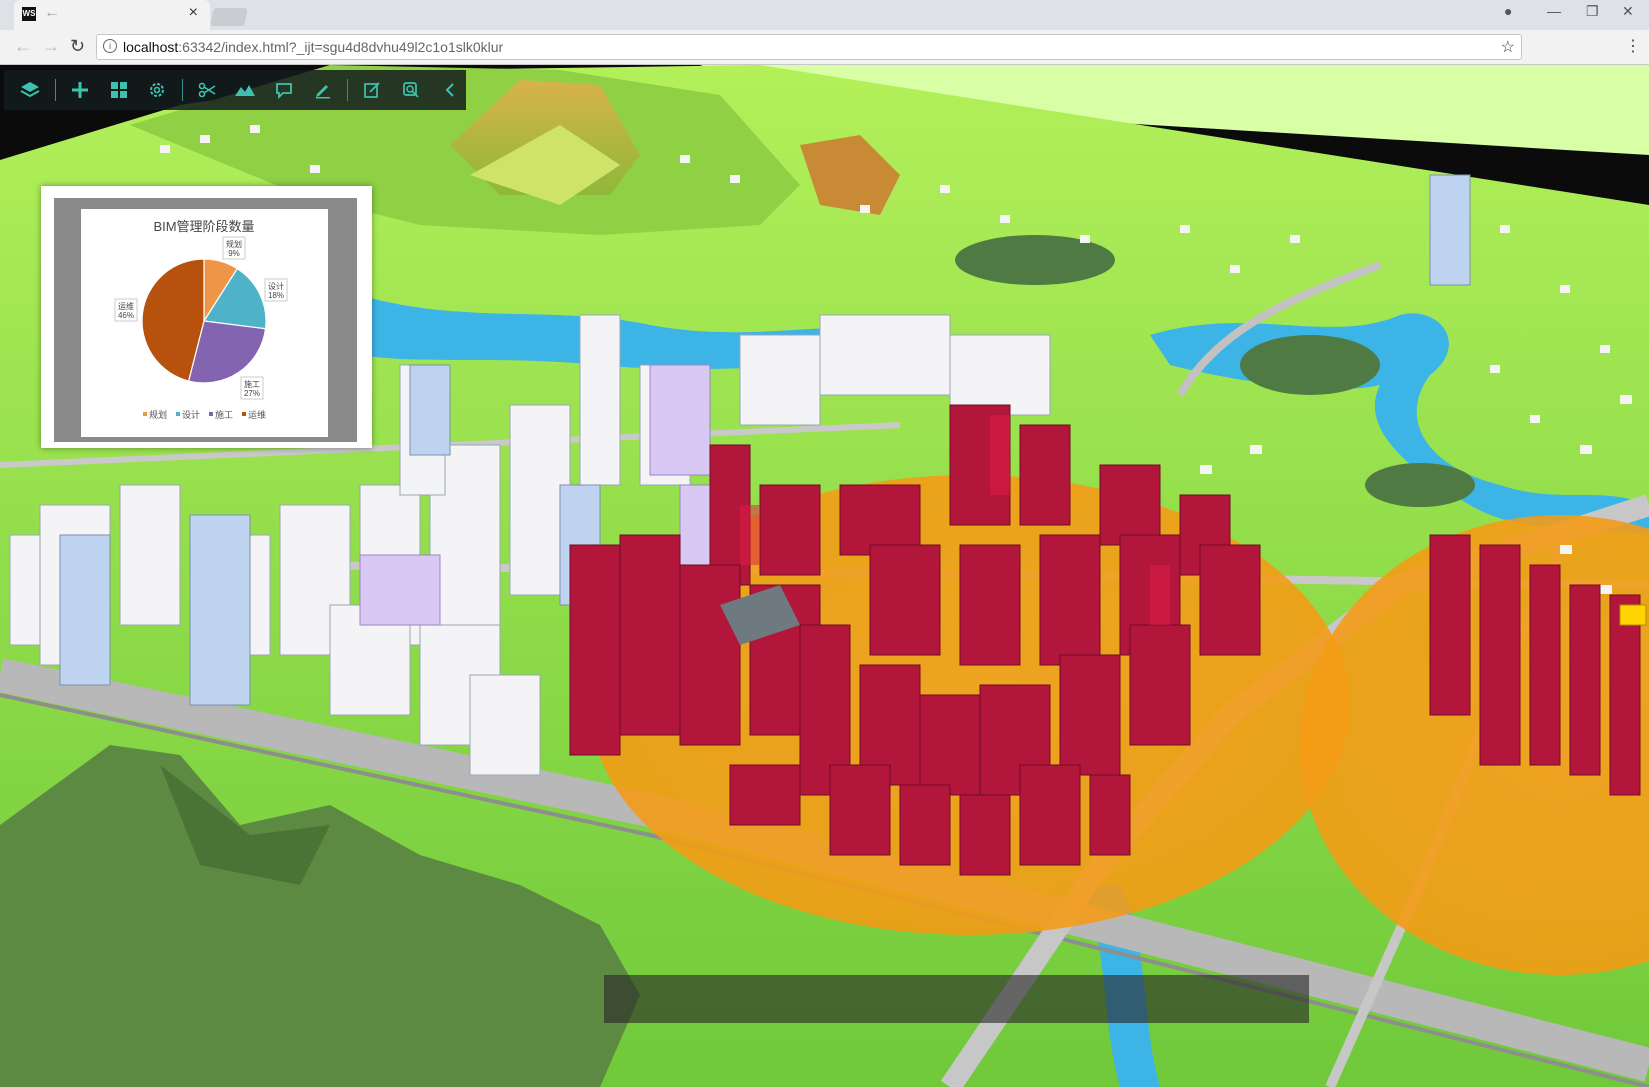 The image size is (1649, 1087). What do you see at coordinates (245, 90) in the screenshot?
I see `terrain-icon` at bounding box center [245, 90].